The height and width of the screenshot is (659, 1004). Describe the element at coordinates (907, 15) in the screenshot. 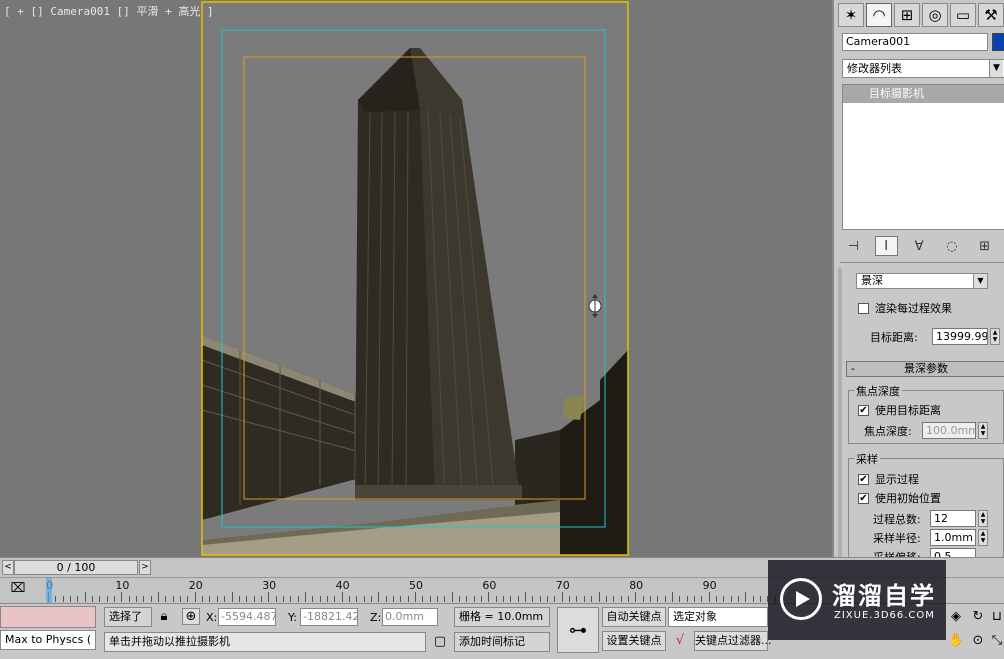

I see `hierarchy-icon: ⊞` at that location.